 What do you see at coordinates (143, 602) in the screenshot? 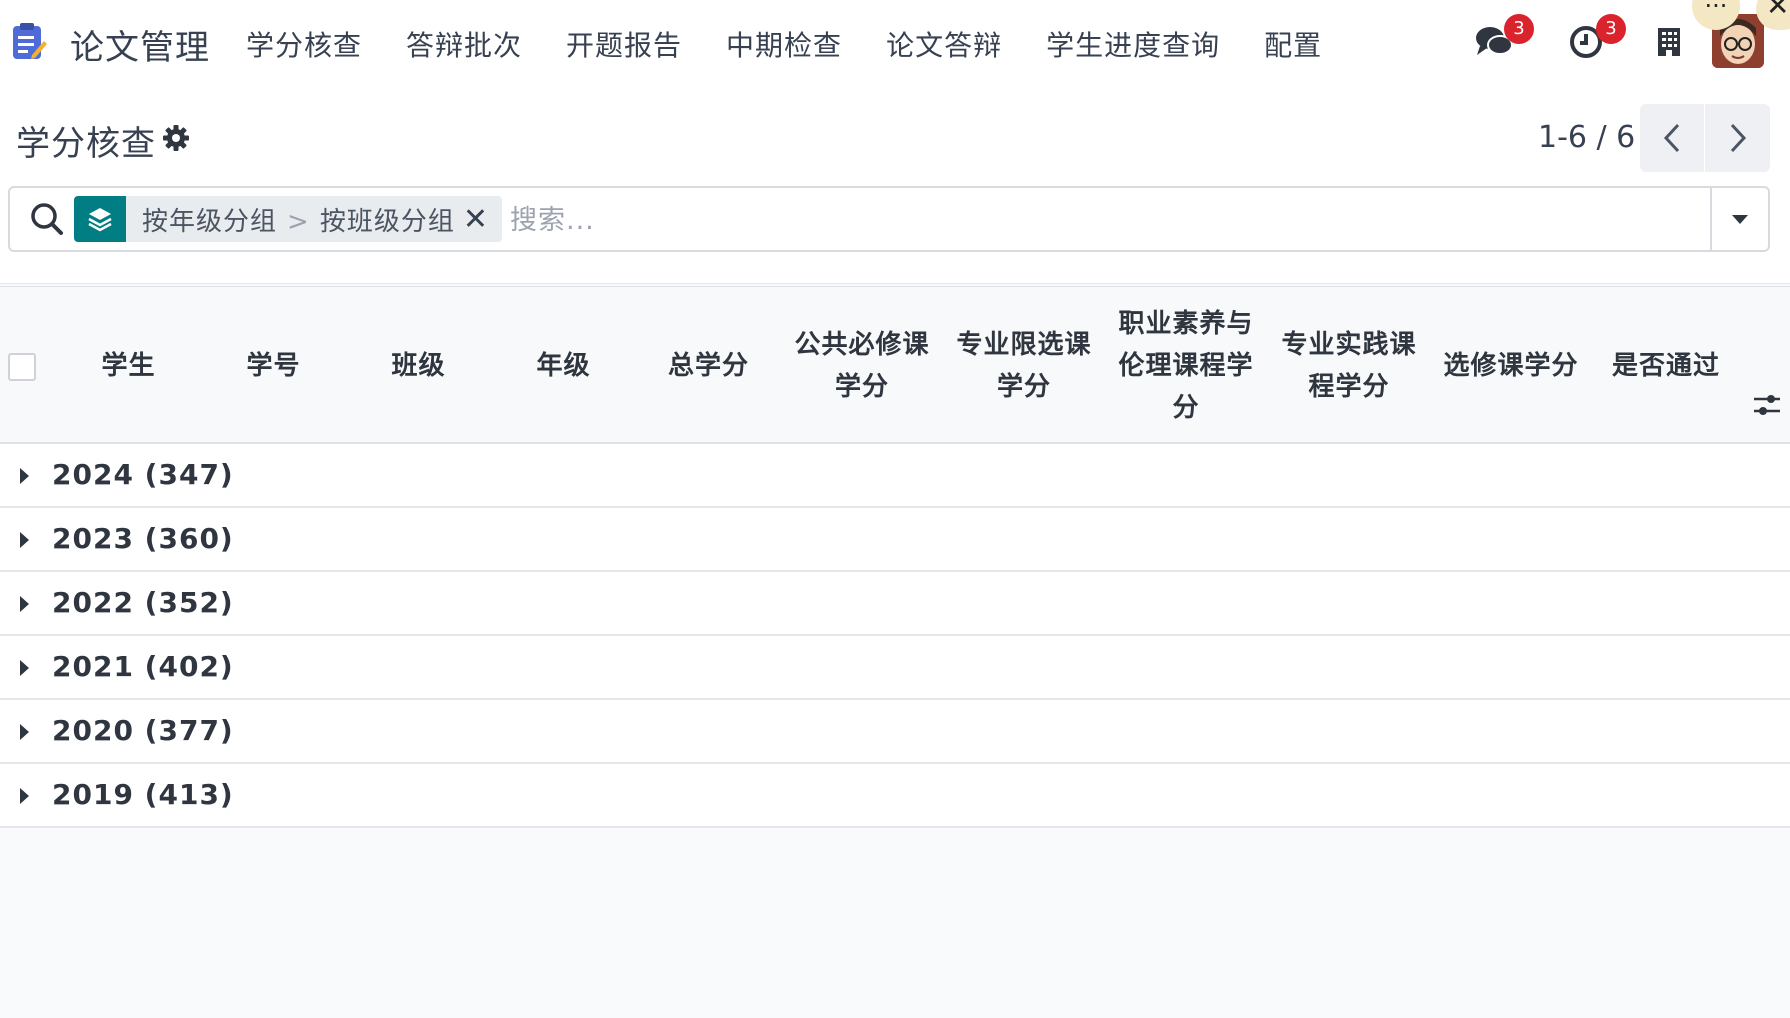
I see `group-label: 2022 (352)` at bounding box center [143, 602].